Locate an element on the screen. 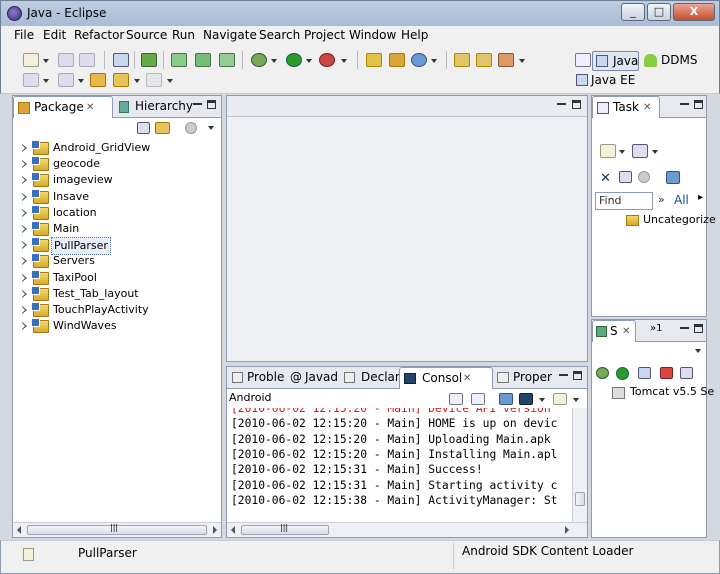 The image size is (720, 574). new-task-dropdown-icon is located at coordinates (622, 152).